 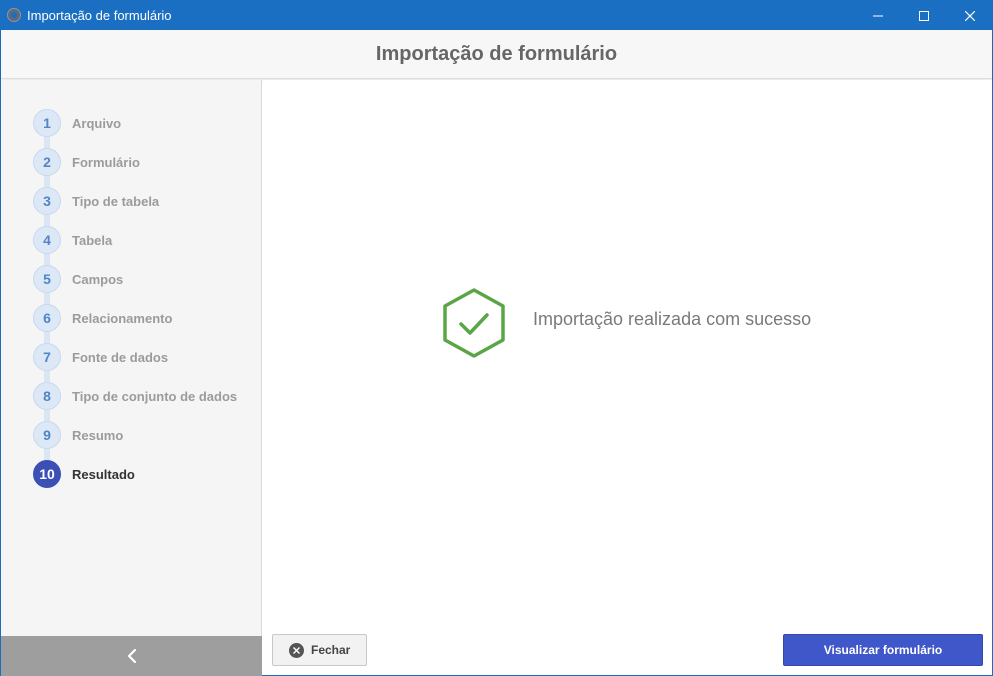 I want to click on minimize-button, so click(x=878, y=15).